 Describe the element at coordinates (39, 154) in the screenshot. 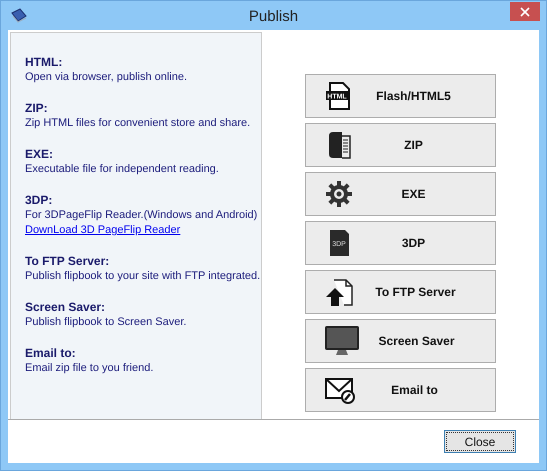

I see `section-title: EXE:` at that location.